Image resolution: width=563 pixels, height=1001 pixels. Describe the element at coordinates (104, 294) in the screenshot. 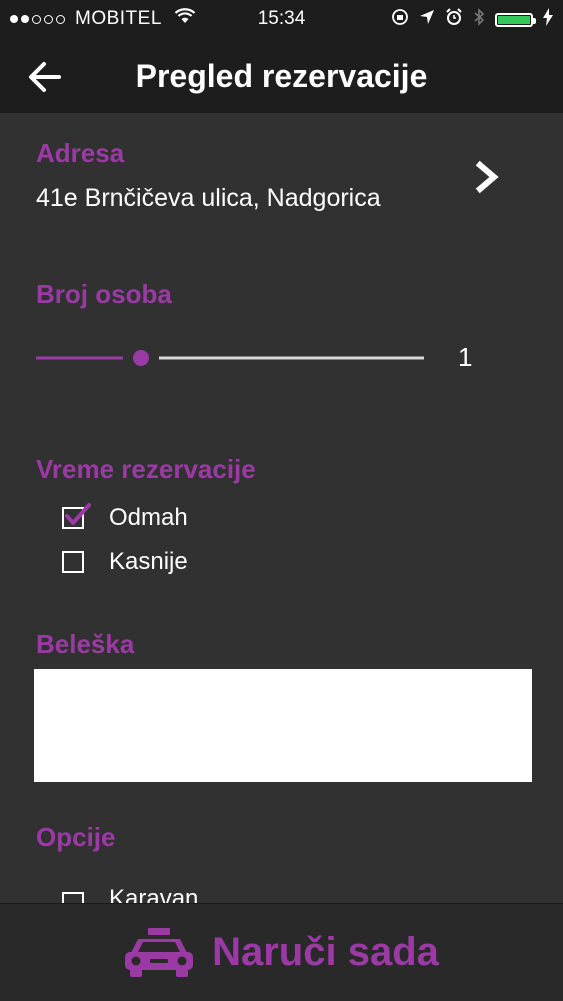

I see `persons-label: Broj osoba` at that location.